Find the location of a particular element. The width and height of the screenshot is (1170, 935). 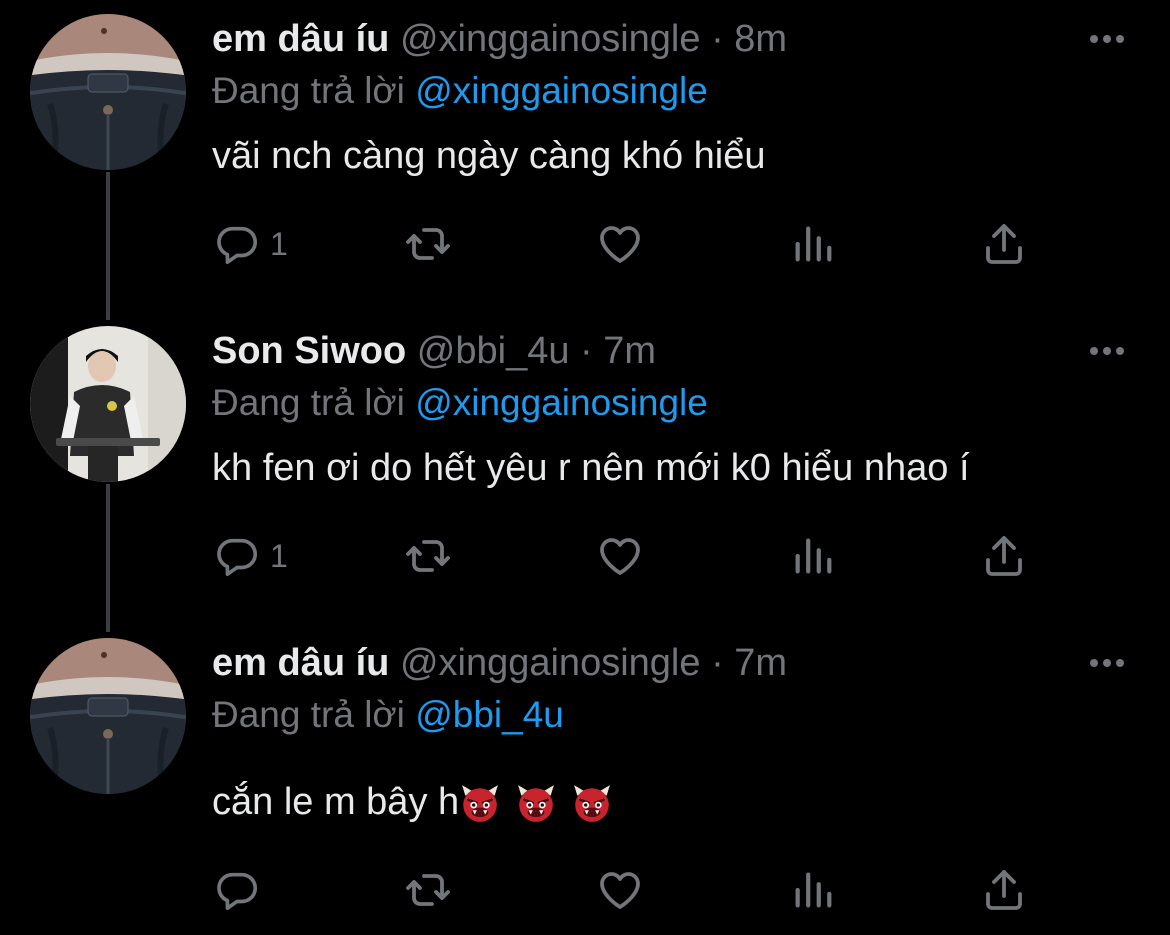

tweet-header: Son Siwoo @bbi_4u · 7m is located at coordinates (434, 351).